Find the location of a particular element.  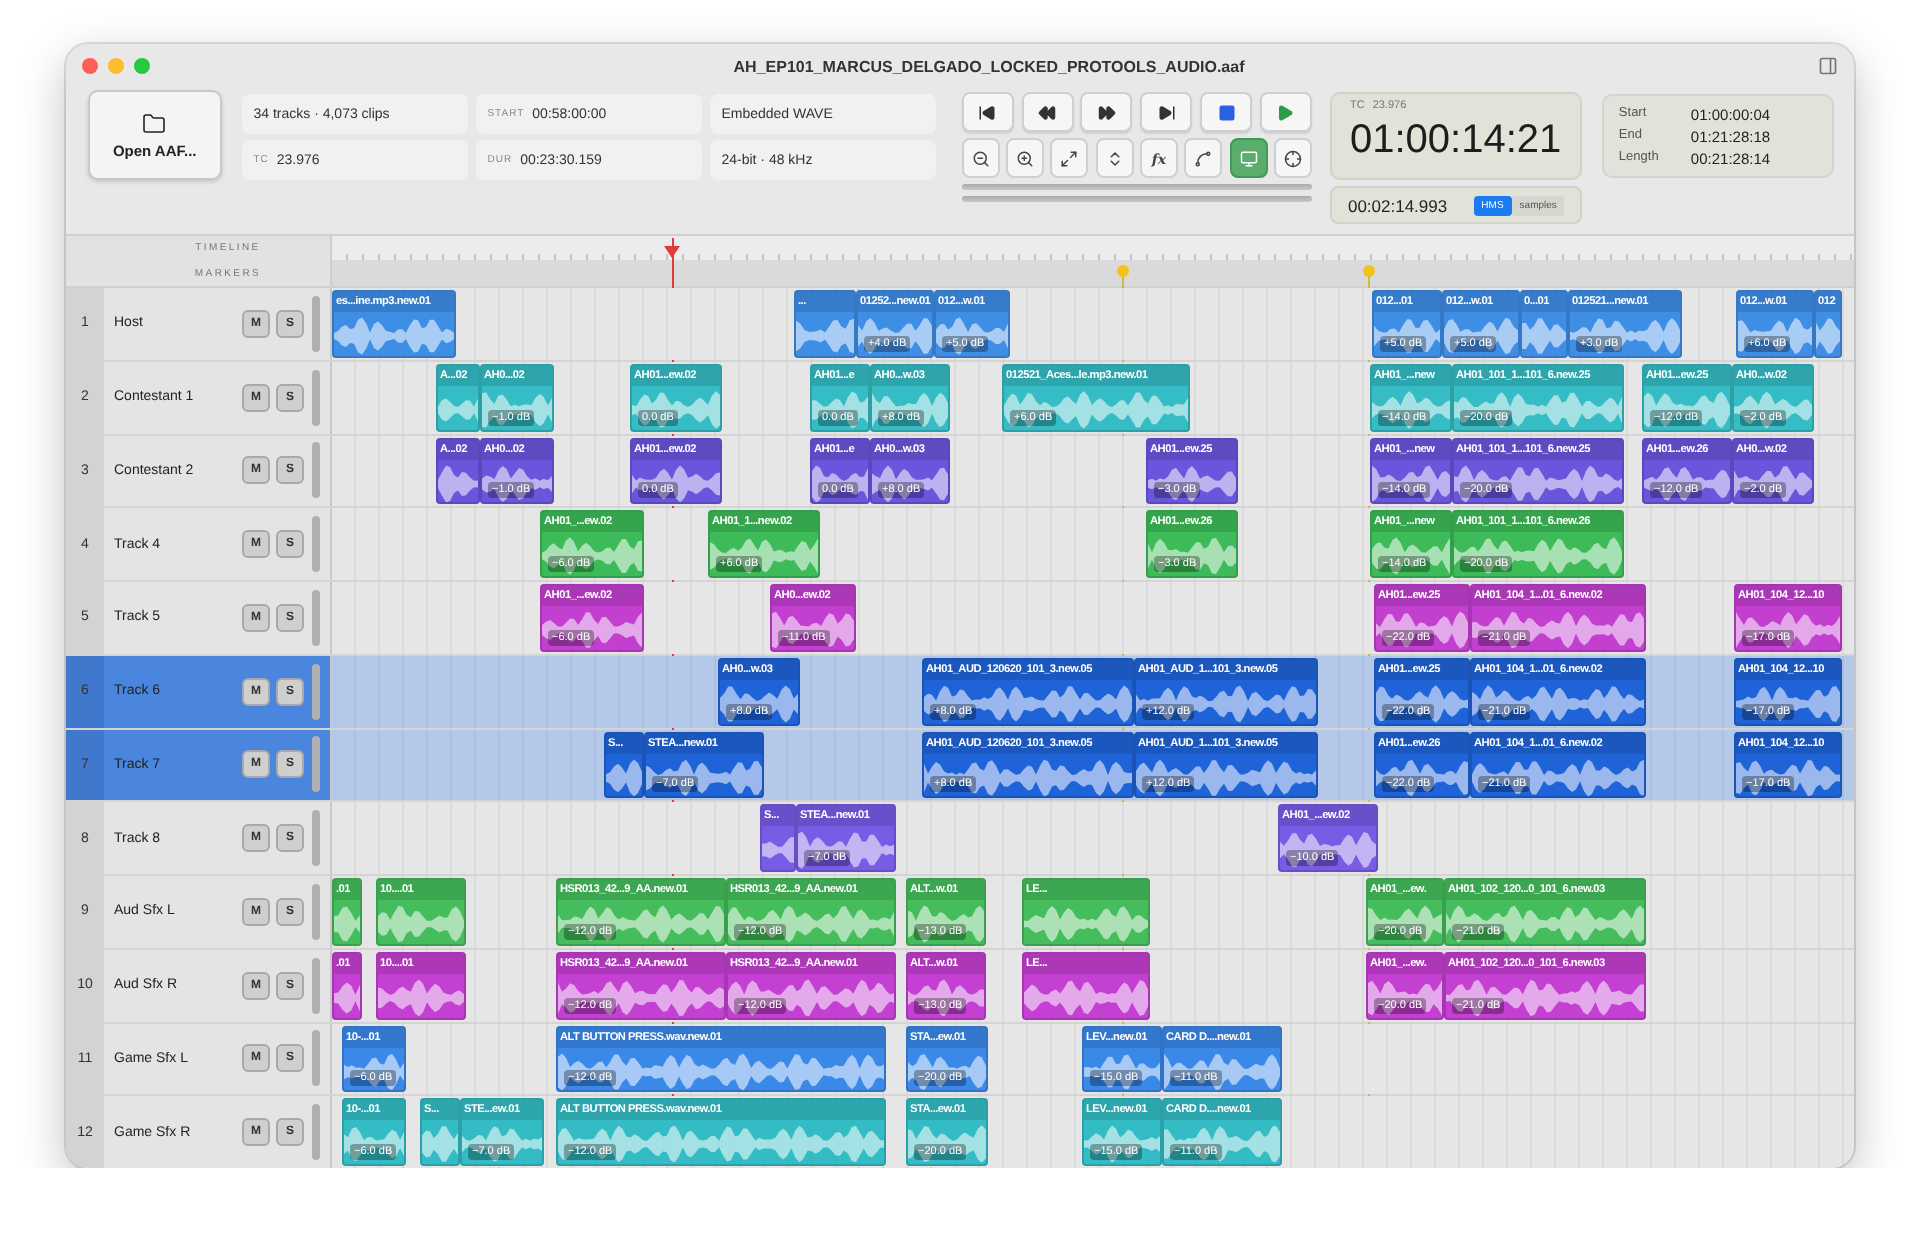

curve-icon is located at coordinates (1203, 158).